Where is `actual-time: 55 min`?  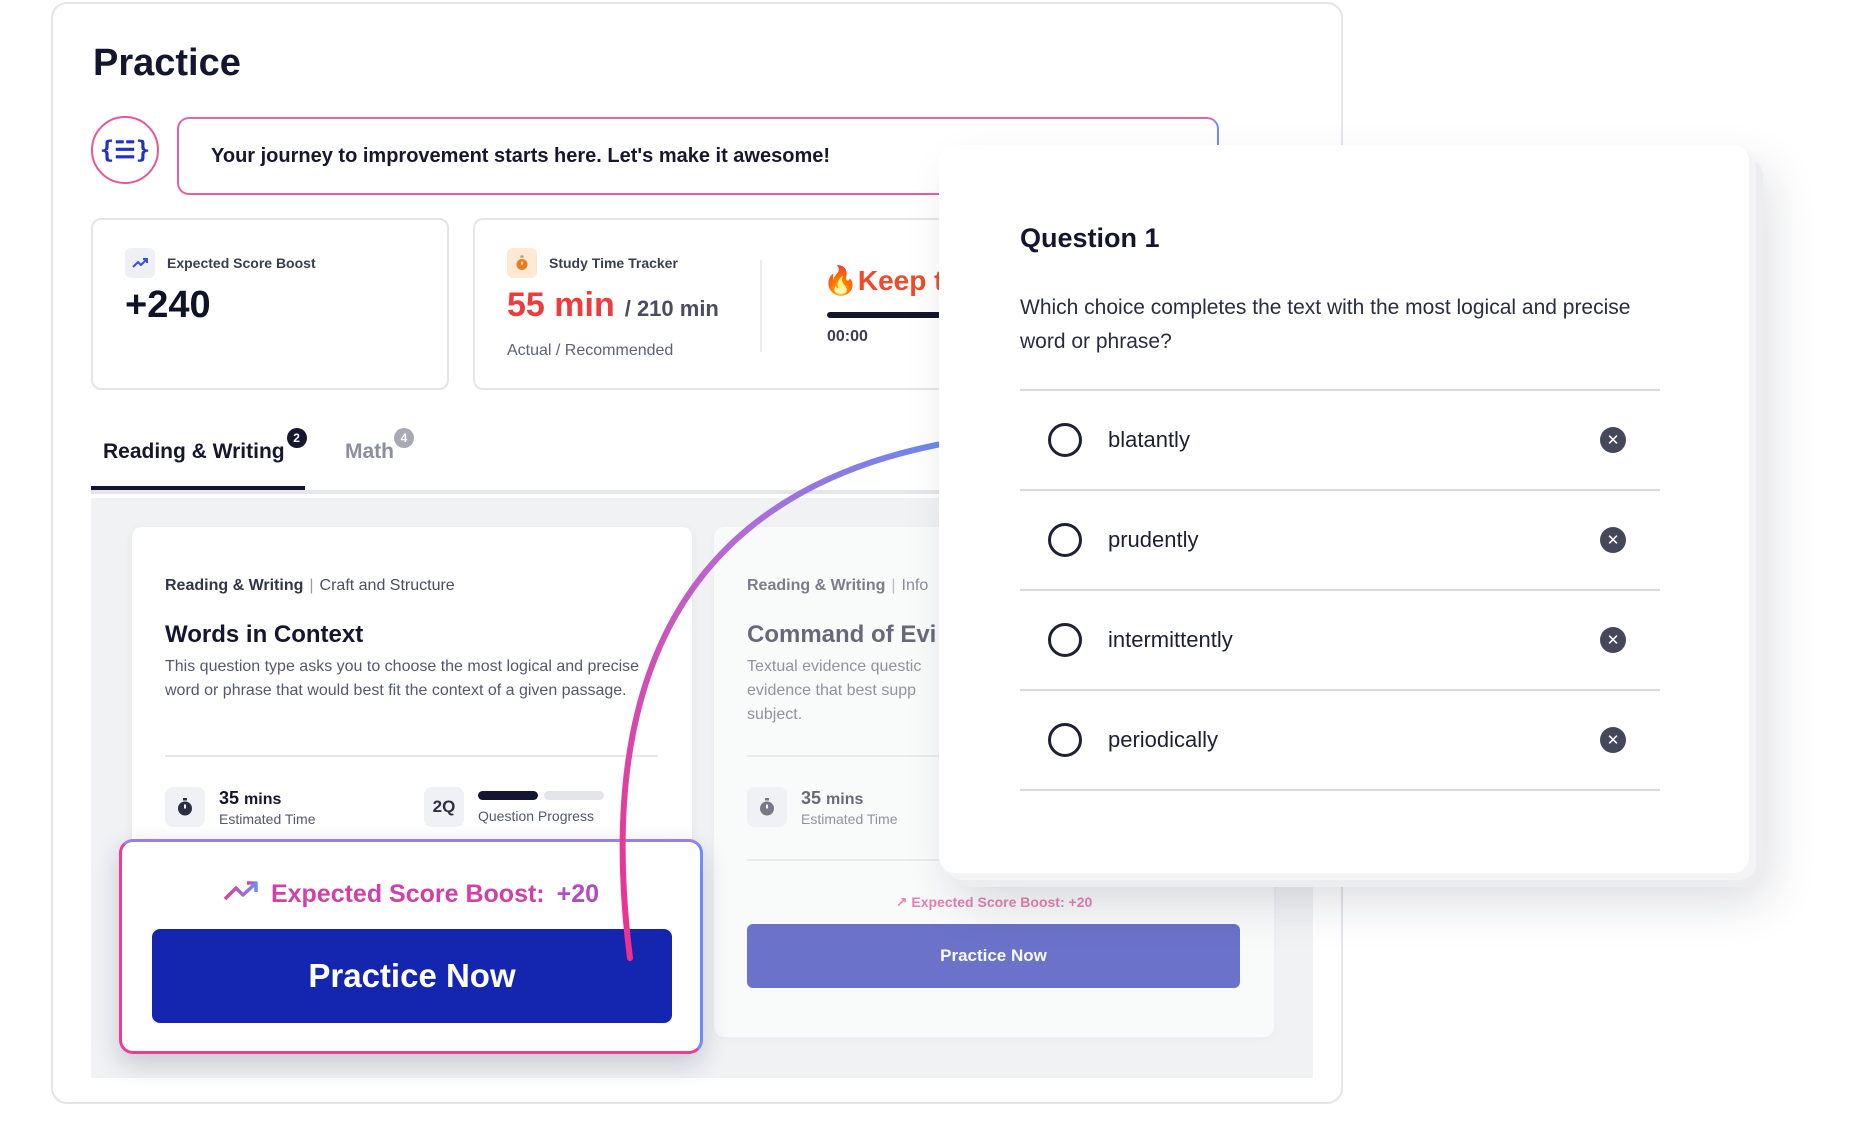
actual-time: 55 min is located at coordinates (561, 305).